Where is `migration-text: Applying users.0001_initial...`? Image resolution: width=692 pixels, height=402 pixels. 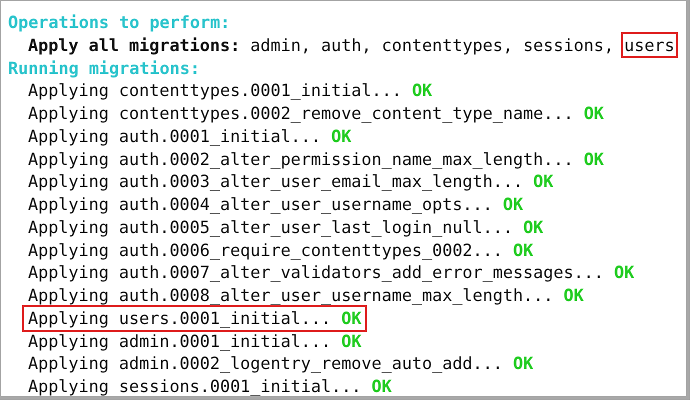
migration-text: Applying users.0001_initial... is located at coordinates (180, 318).